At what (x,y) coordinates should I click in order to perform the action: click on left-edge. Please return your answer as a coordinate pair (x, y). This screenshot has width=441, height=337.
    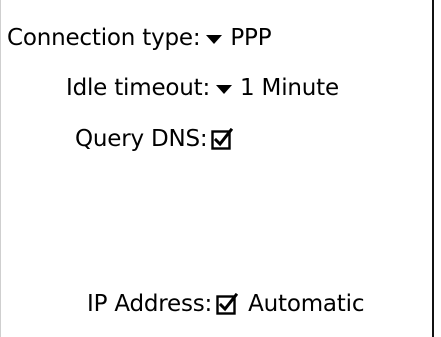
    Looking at the image, I should click on (0, 168).